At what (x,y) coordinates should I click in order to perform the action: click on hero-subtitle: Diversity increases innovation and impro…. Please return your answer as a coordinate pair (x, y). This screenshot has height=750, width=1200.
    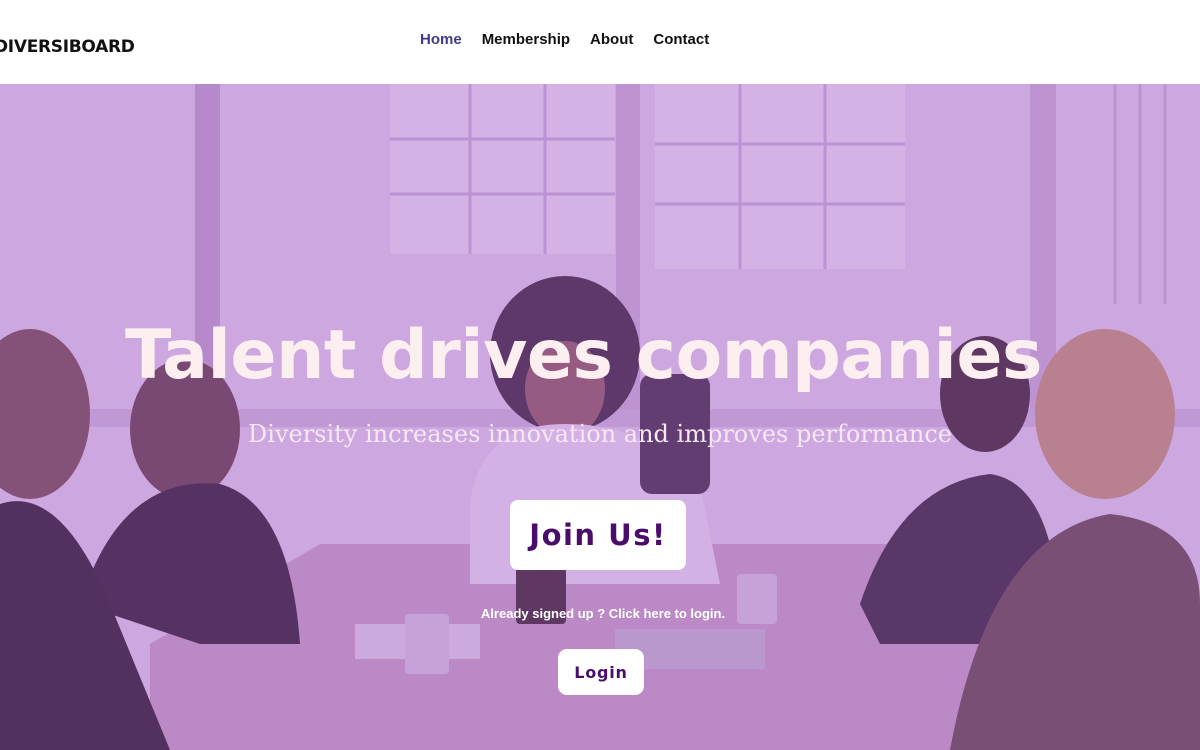
    Looking at the image, I should click on (600, 434).